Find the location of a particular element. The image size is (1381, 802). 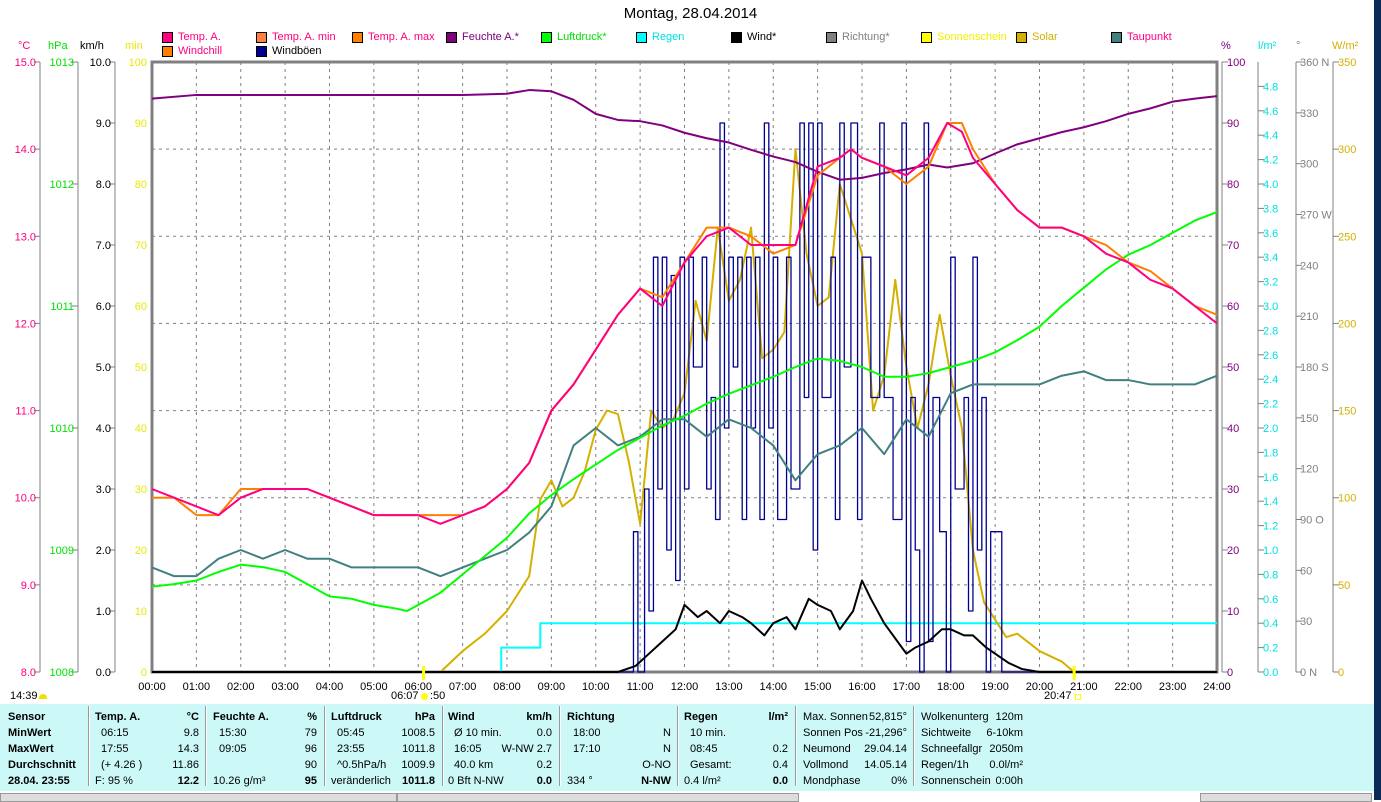

y-tick-label-sun_min: 50 is located at coordinates (141, 368).